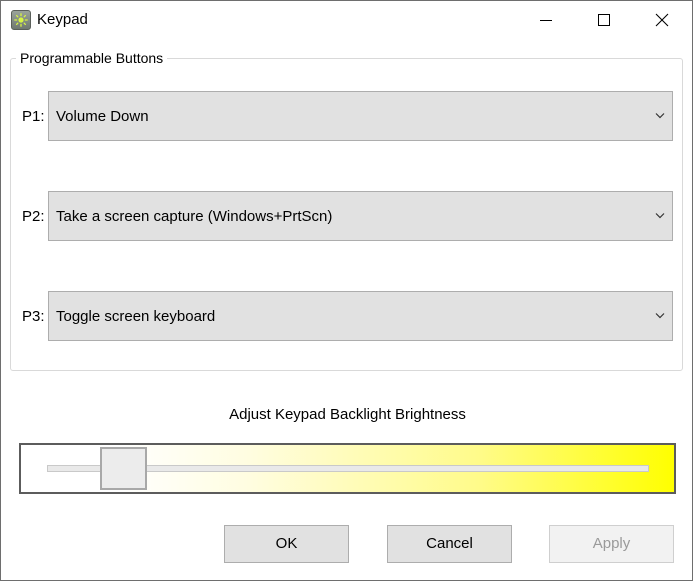  What do you see at coordinates (92, 58) in the screenshot?
I see `group-title: Programmable Buttons` at bounding box center [92, 58].